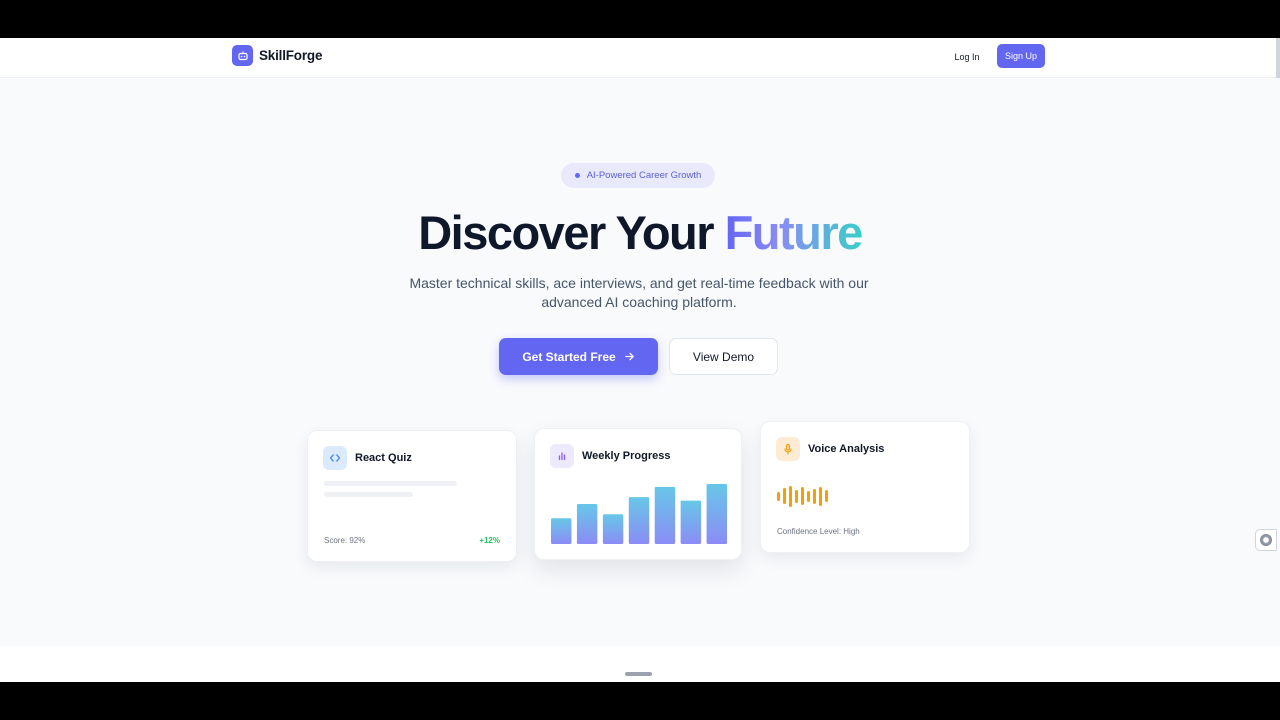 The width and height of the screenshot is (1280, 720). I want to click on react-quiz-card: React Quiz Score: 92% +12%, so click(412, 496).